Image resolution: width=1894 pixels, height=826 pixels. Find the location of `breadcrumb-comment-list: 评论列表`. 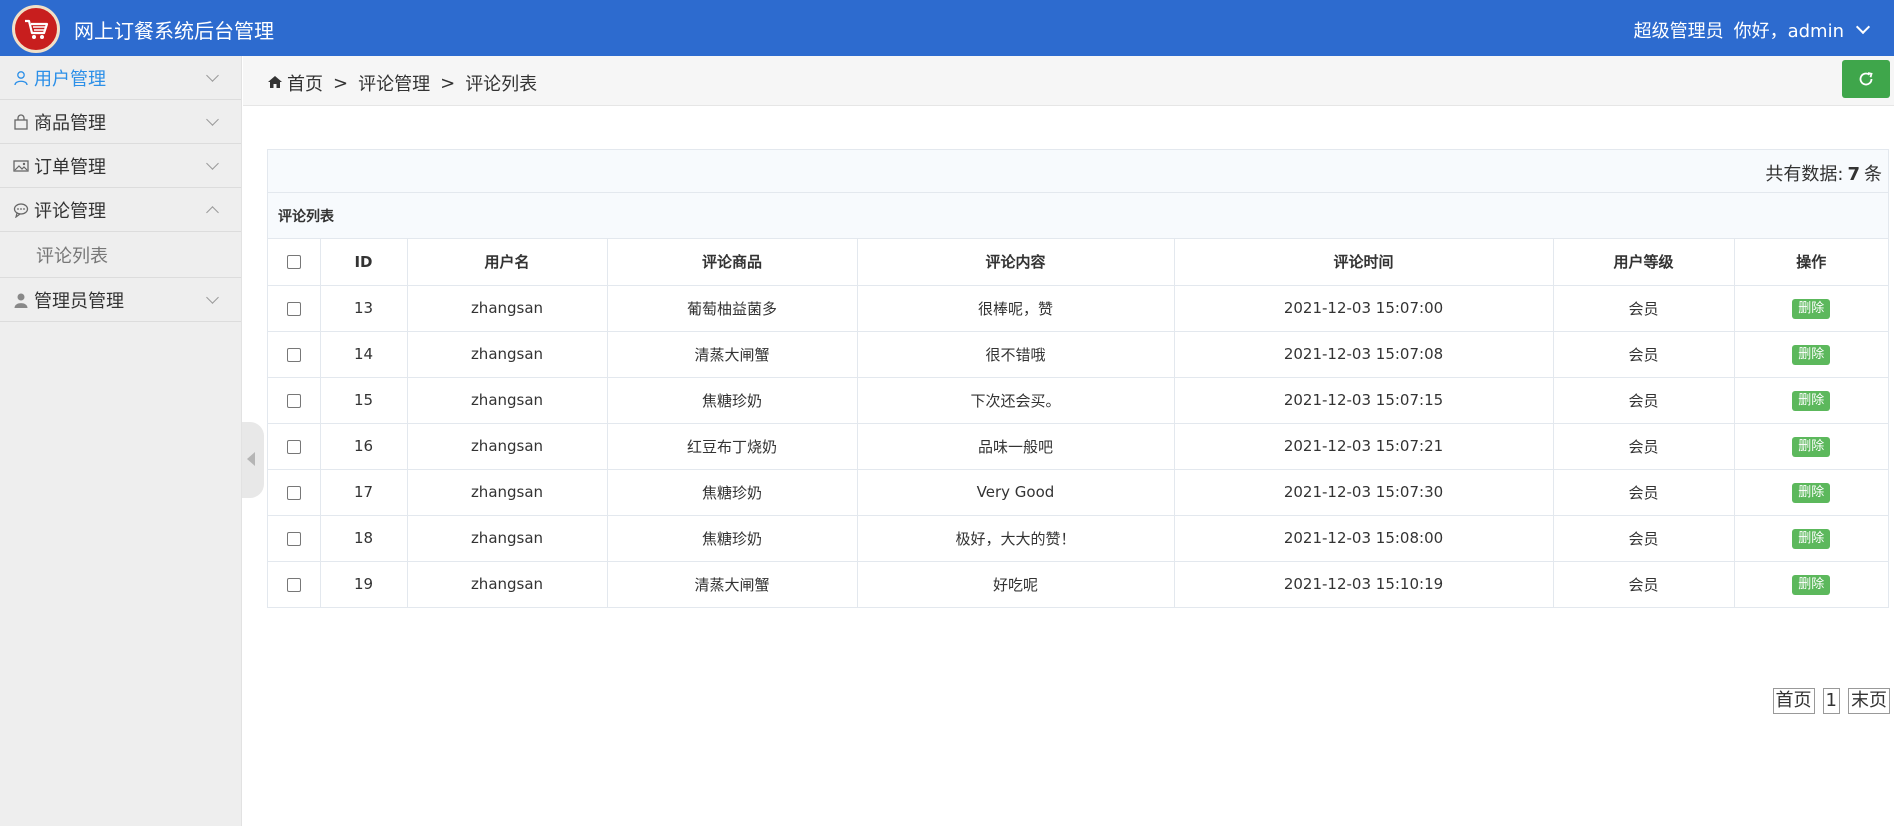

breadcrumb-comment-list: 评论列表 is located at coordinates (501, 84).